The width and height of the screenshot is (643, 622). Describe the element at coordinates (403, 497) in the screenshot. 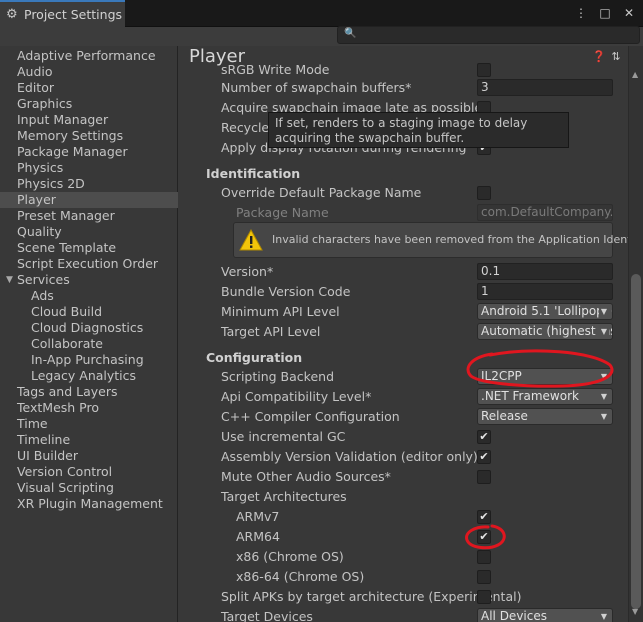

I see `setting-row: Target Architectures` at that location.